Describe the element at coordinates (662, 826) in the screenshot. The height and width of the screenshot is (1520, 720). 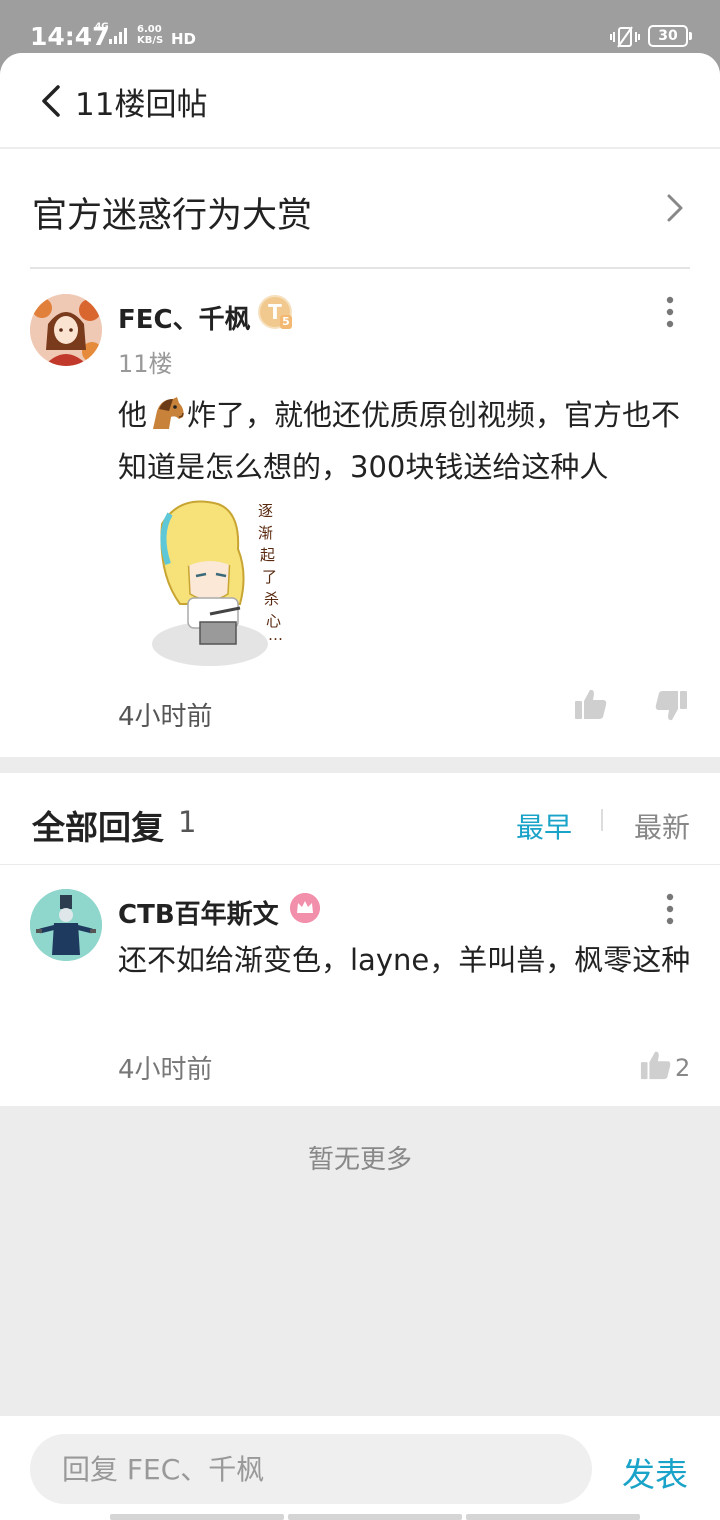
I see `sort-newest-tab: 最新` at that location.